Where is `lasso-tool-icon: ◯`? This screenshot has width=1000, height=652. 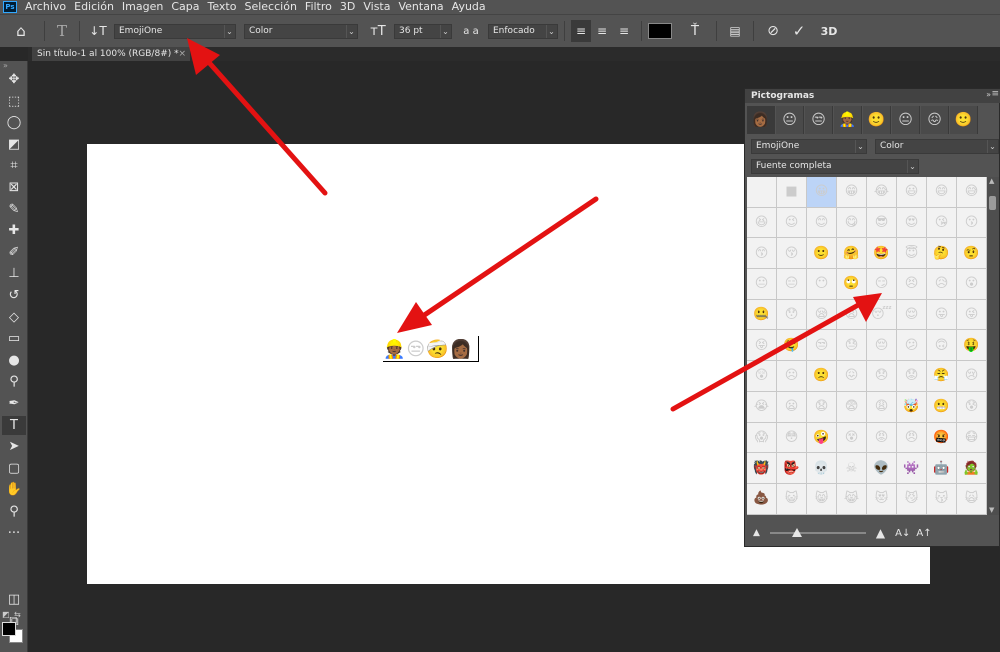 lasso-tool-icon: ◯ is located at coordinates (14, 122).